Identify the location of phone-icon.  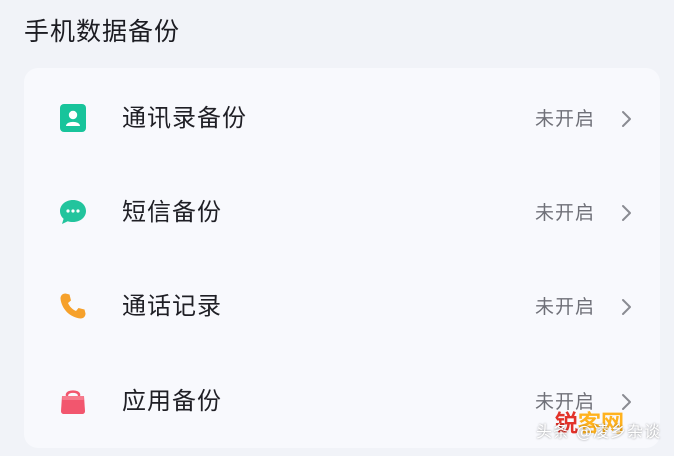
(73, 306).